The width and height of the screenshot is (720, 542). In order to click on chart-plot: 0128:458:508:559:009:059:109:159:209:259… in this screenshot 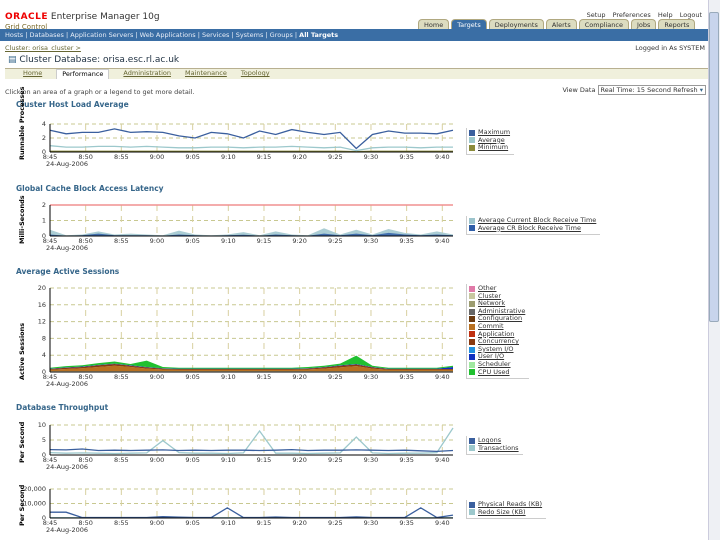, I will do `click(230, 229)`.